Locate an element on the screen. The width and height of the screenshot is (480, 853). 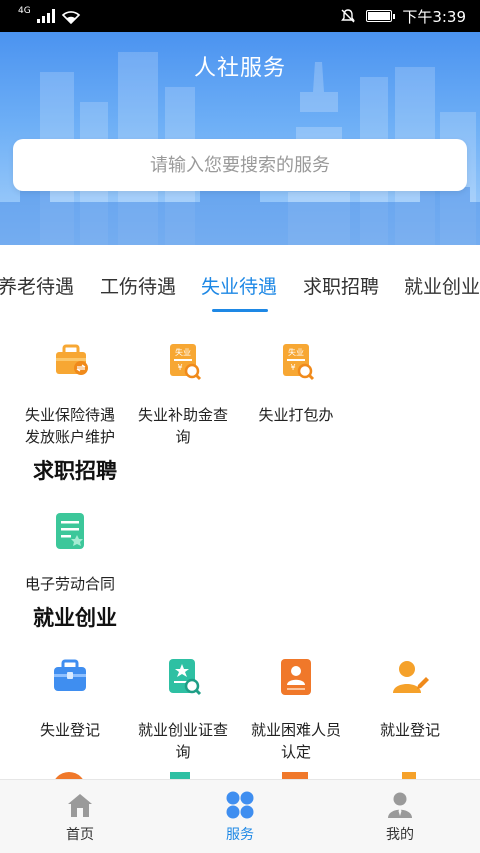
nav-home: 首页 is located at coordinates (80, 816).